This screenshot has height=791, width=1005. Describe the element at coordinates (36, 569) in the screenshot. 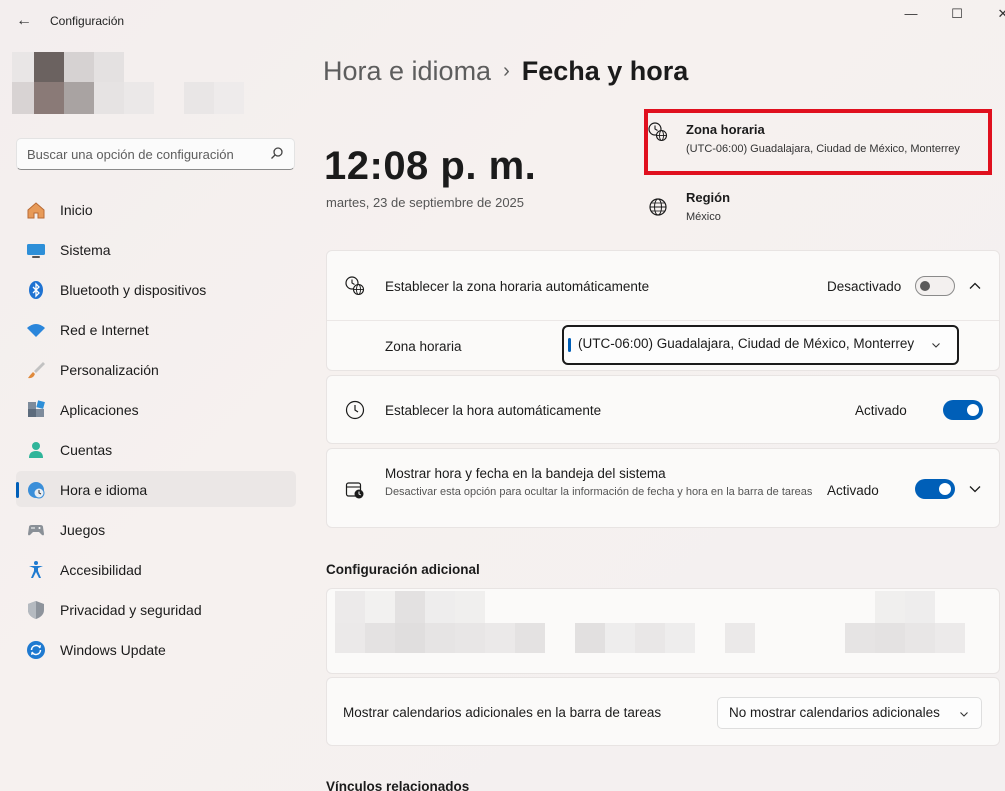

I see `accessibility-icon` at that location.